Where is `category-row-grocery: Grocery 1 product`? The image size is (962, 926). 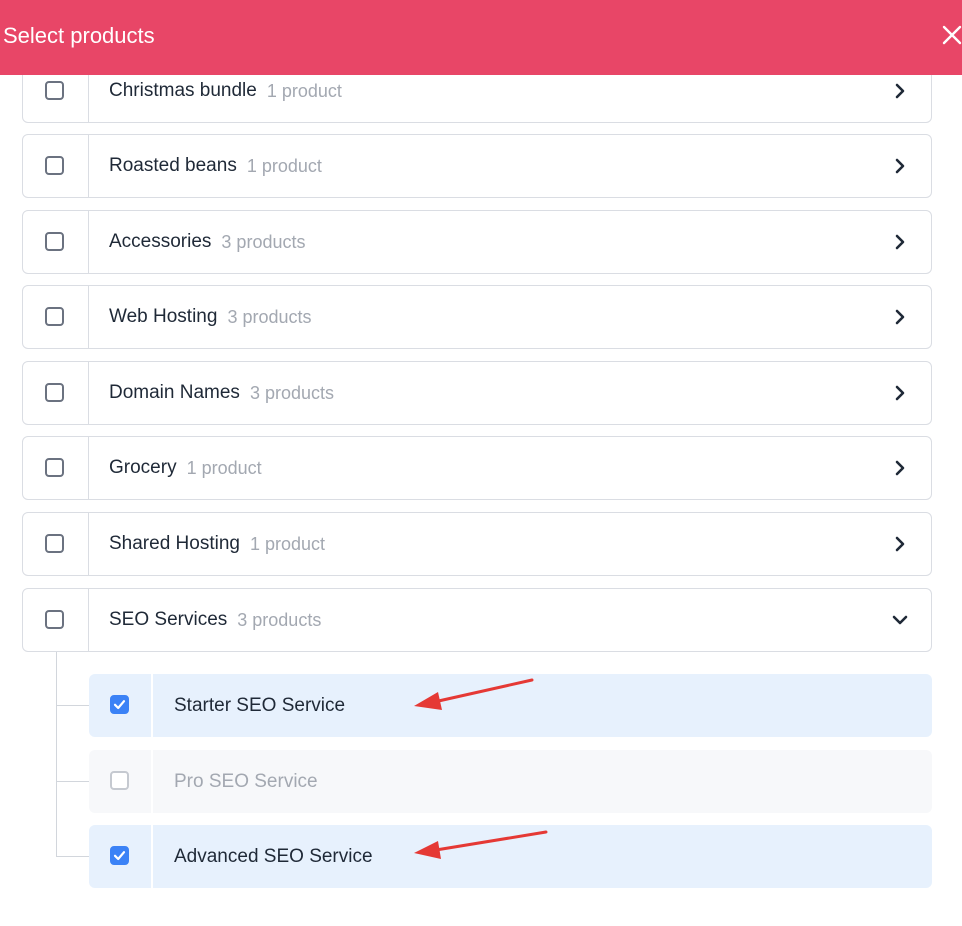
category-row-grocery: Grocery 1 product is located at coordinates (477, 468).